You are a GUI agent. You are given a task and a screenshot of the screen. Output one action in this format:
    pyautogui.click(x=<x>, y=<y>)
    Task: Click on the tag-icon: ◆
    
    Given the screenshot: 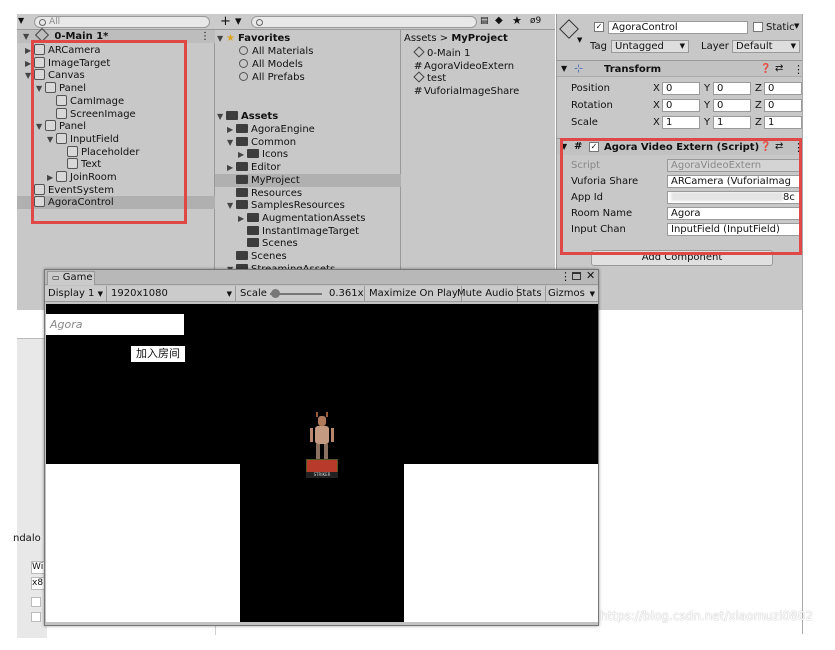 What is the action you would take?
    pyautogui.click(x=499, y=20)
    